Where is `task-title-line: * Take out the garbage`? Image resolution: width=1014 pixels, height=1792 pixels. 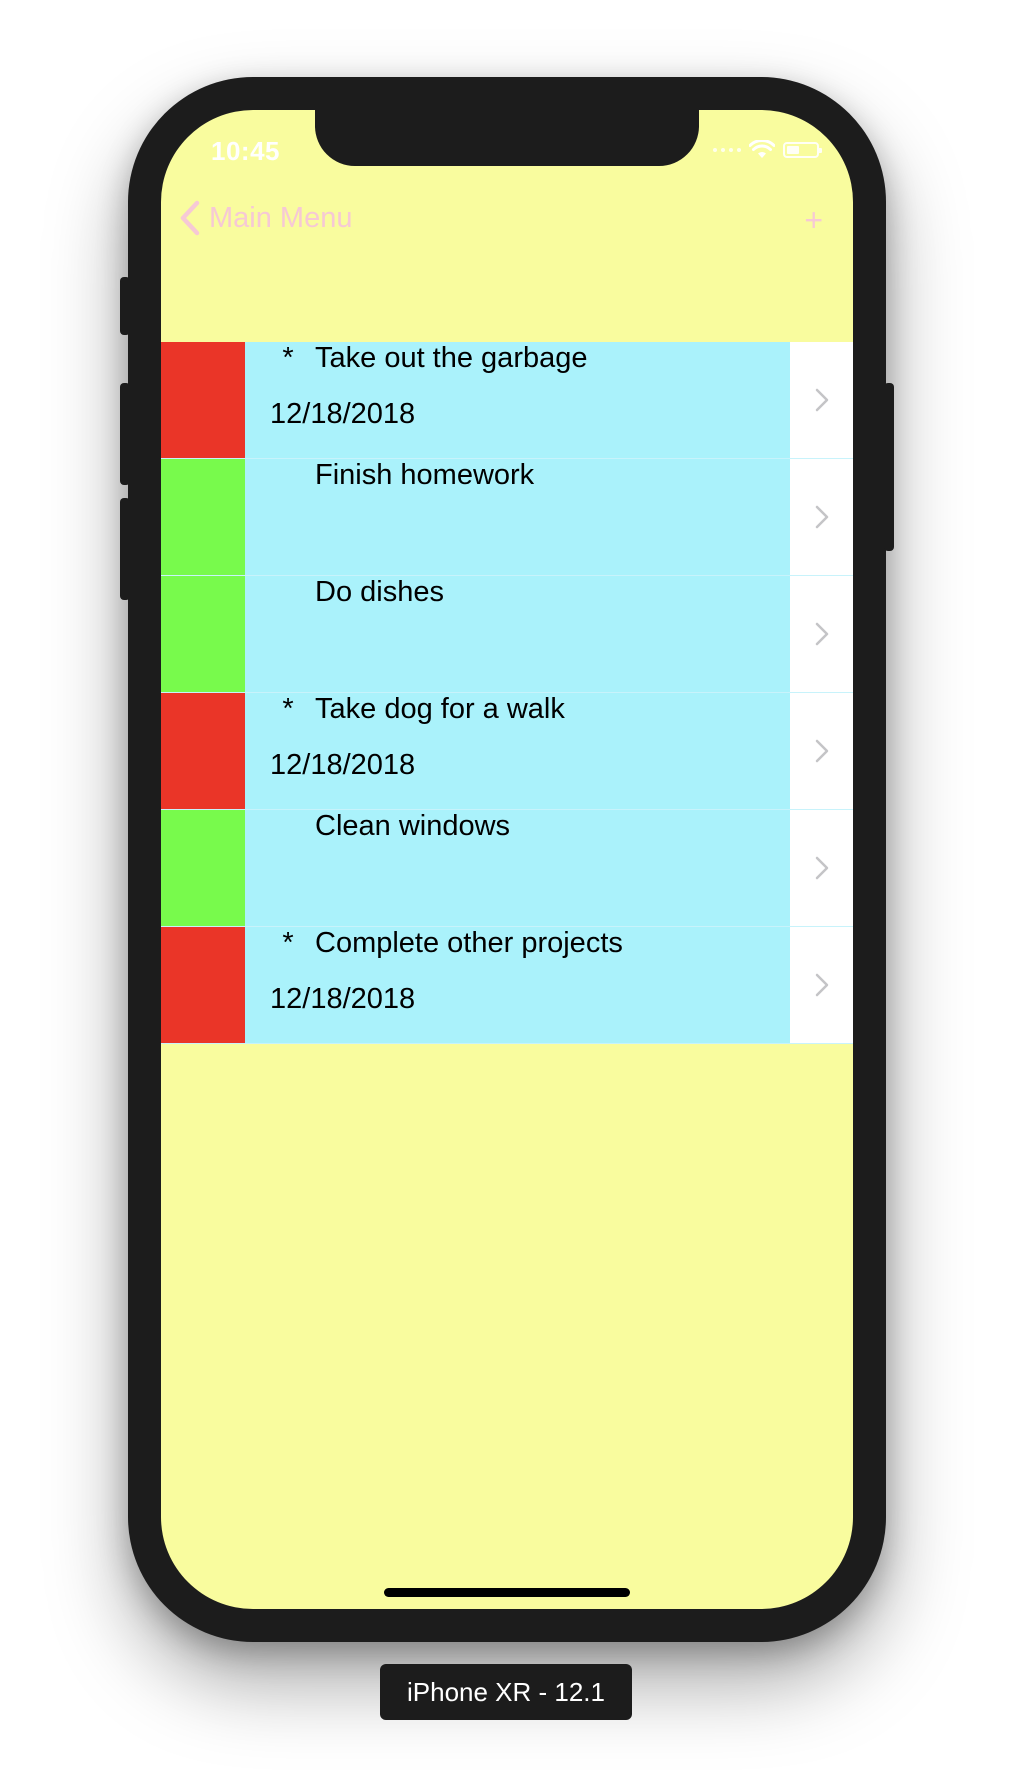
task-title-line: * Take out the garbage is located at coordinates (429, 358).